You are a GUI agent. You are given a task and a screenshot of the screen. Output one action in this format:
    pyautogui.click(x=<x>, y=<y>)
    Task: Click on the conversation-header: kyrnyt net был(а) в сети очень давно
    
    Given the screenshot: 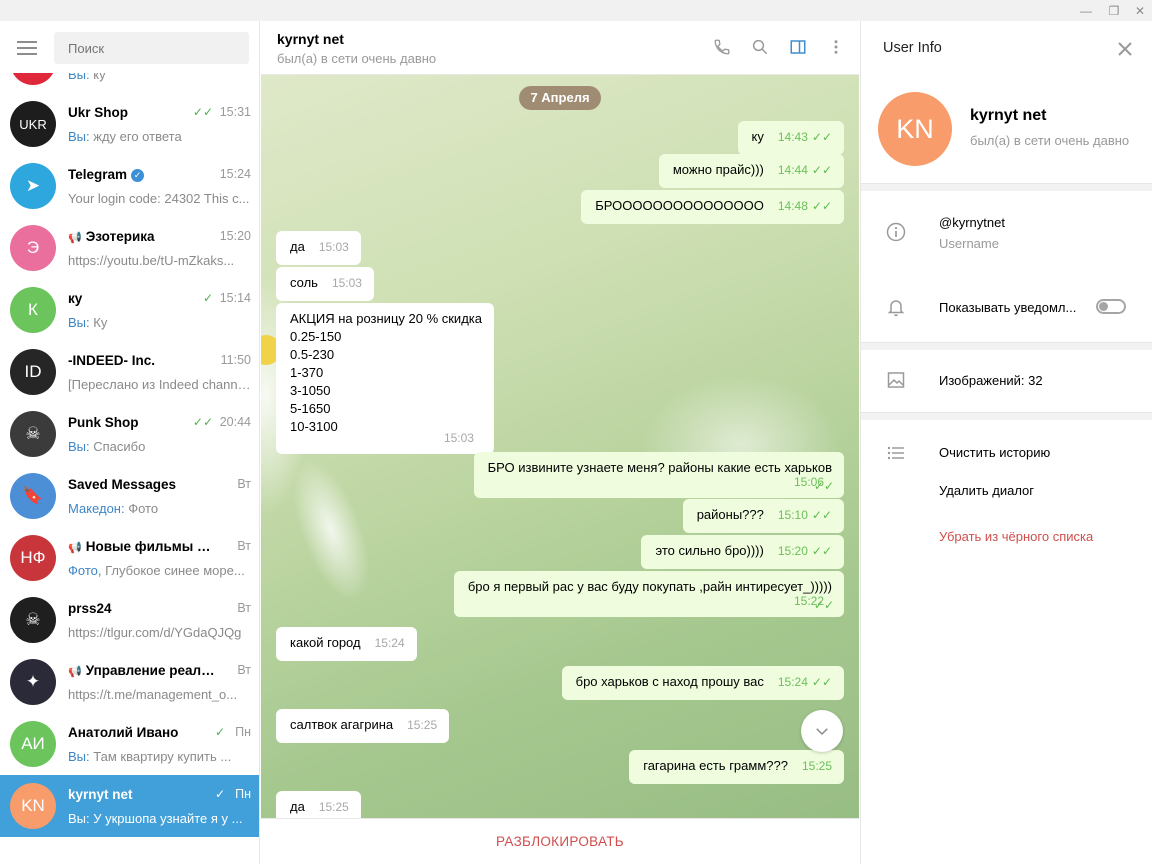 What is the action you would take?
    pyautogui.click(x=560, y=48)
    